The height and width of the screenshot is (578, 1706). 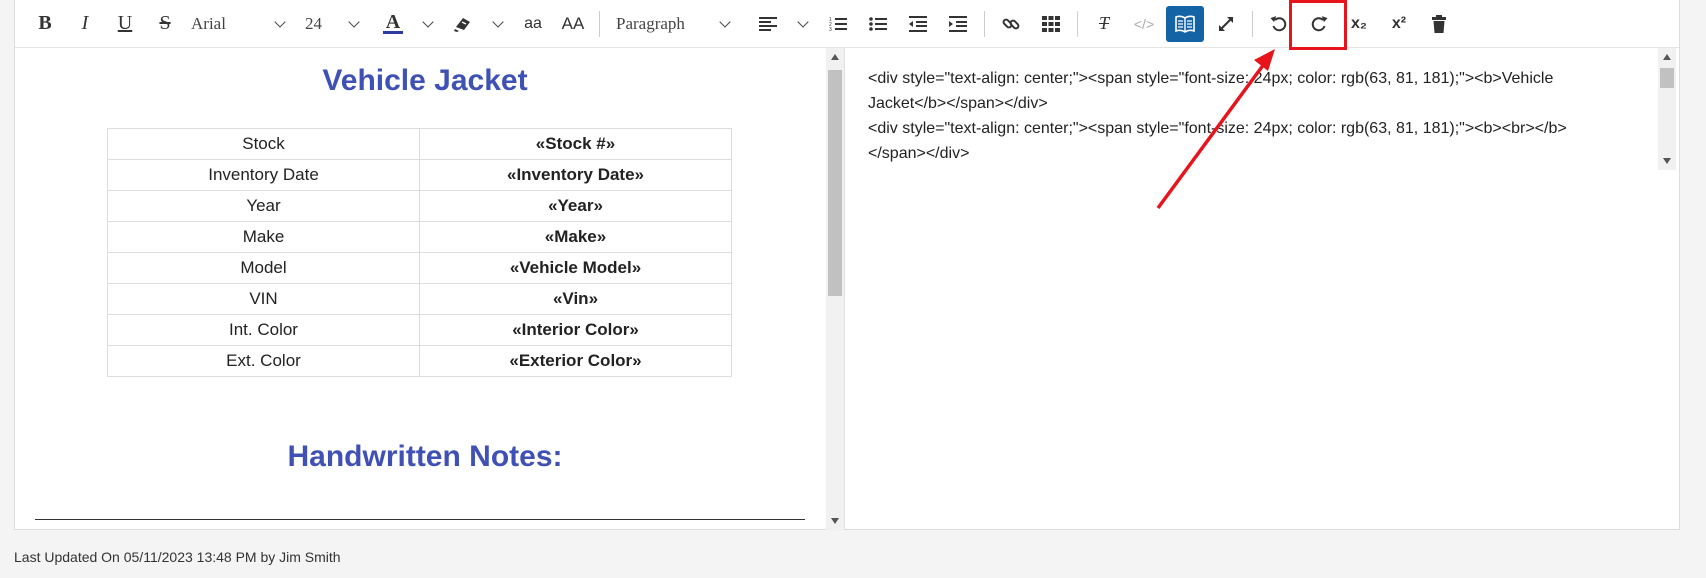 I want to click on table-row: Year «Year», so click(x=419, y=206).